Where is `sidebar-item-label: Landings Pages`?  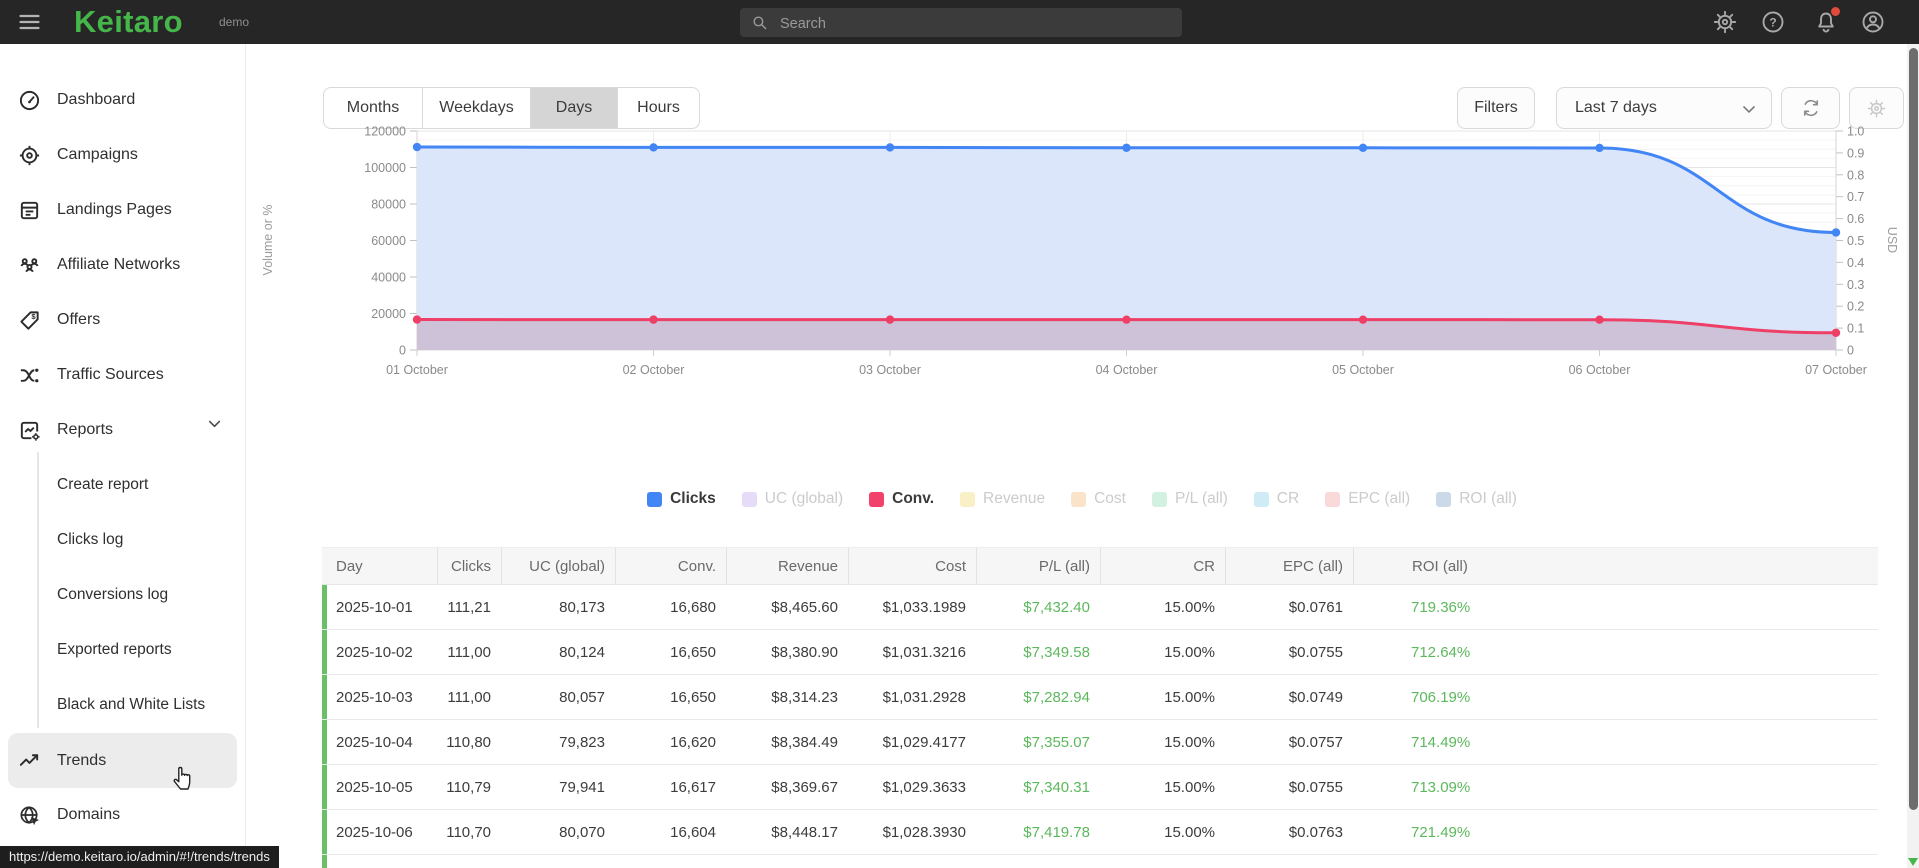
sidebar-item-label: Landings Pages is located at coordinates (114, 209).